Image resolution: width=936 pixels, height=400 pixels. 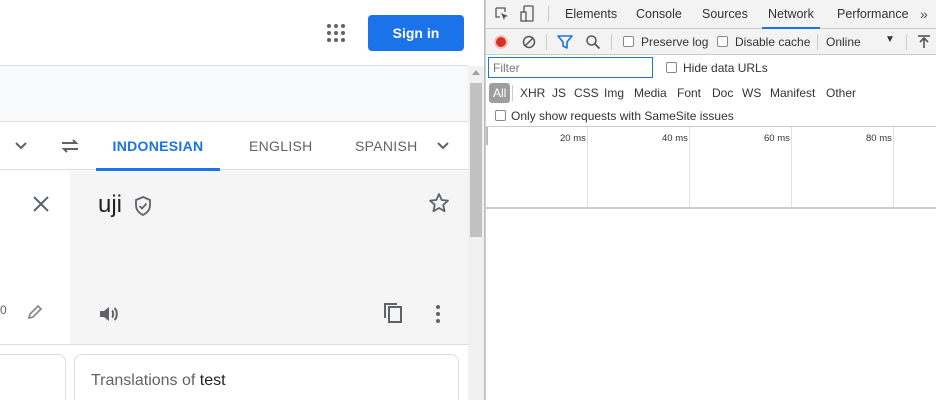 I want to click on more-tabs-button: », so click(x=924, y=14).